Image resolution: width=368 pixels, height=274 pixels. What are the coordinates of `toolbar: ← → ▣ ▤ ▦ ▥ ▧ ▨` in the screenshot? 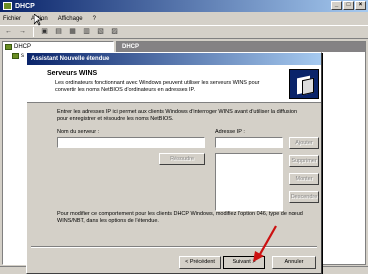 It's located at (184, 32).